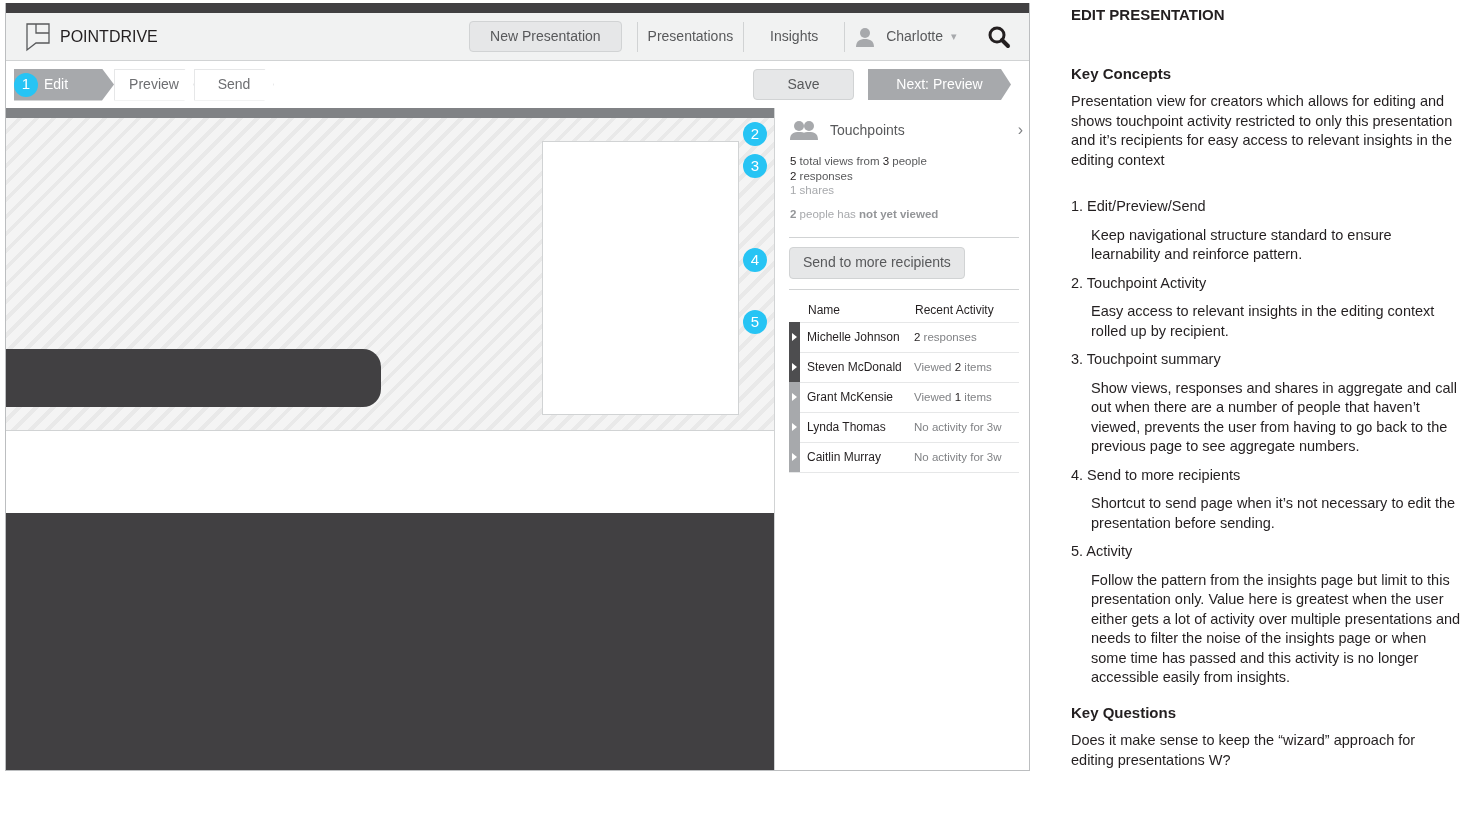 Image resolution: width=1471 pixels, height=836 pixels. Describe the element at coordinates (1139, 206) in the screenshot. I see `list-item-title: 1. Edit/Preview/Send` at that location.